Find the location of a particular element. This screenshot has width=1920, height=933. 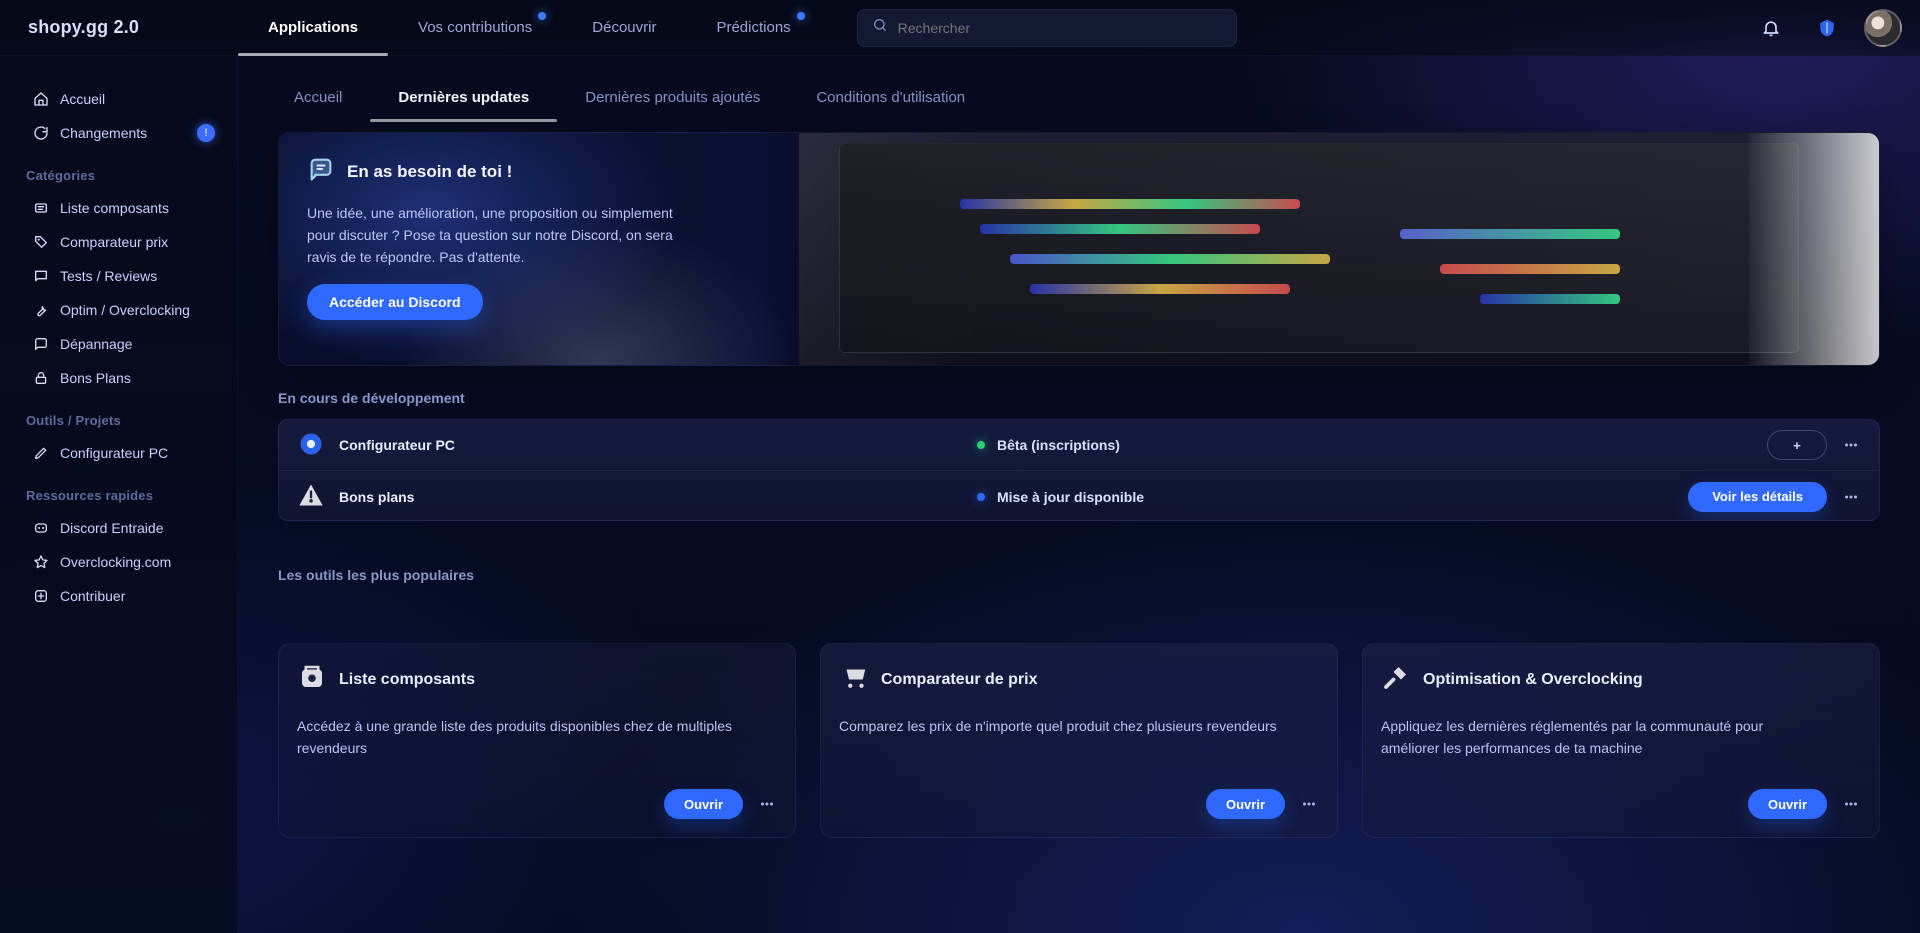

subtab-conditions: Conditions d'utilisation is located at coordinates (890, 105).